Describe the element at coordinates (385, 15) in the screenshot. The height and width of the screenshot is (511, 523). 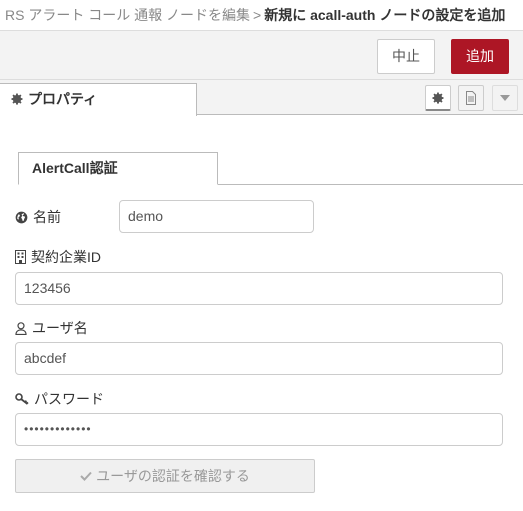
I see `breadcrumb-current: 新規に acall-auth ノードの設定を追加` at that location.